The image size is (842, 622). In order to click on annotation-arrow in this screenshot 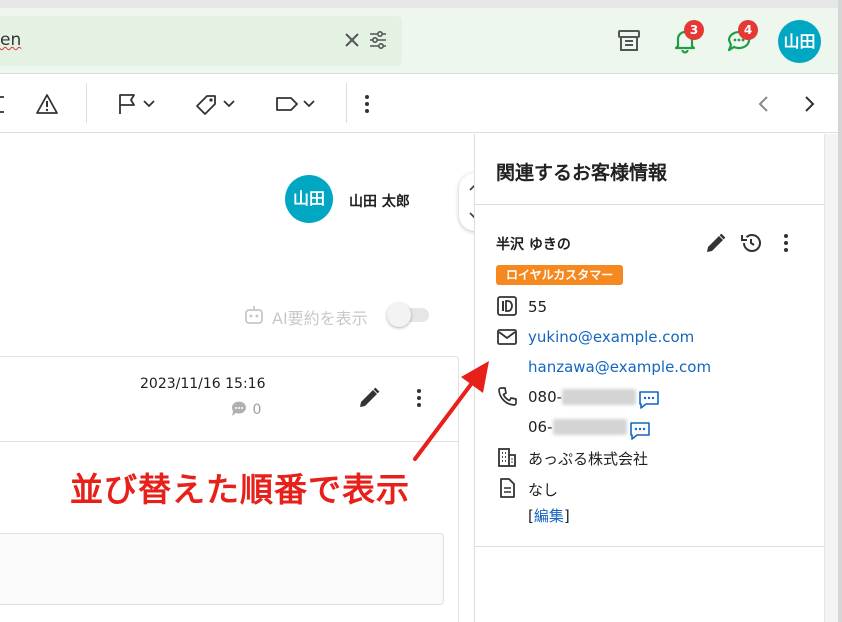, I will do `click(451, 411)`.